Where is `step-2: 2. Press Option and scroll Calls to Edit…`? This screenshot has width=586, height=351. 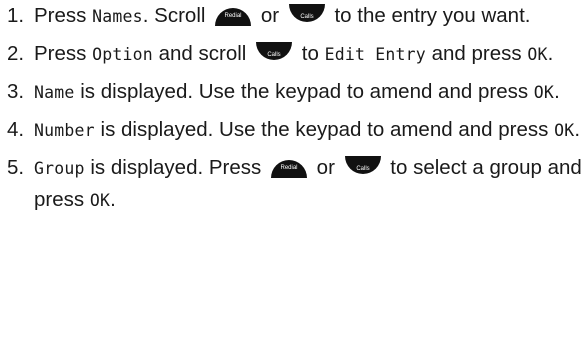
step-2: 2. Press Option and scroll Calls to Edit… is located at coordinates (293, 54).